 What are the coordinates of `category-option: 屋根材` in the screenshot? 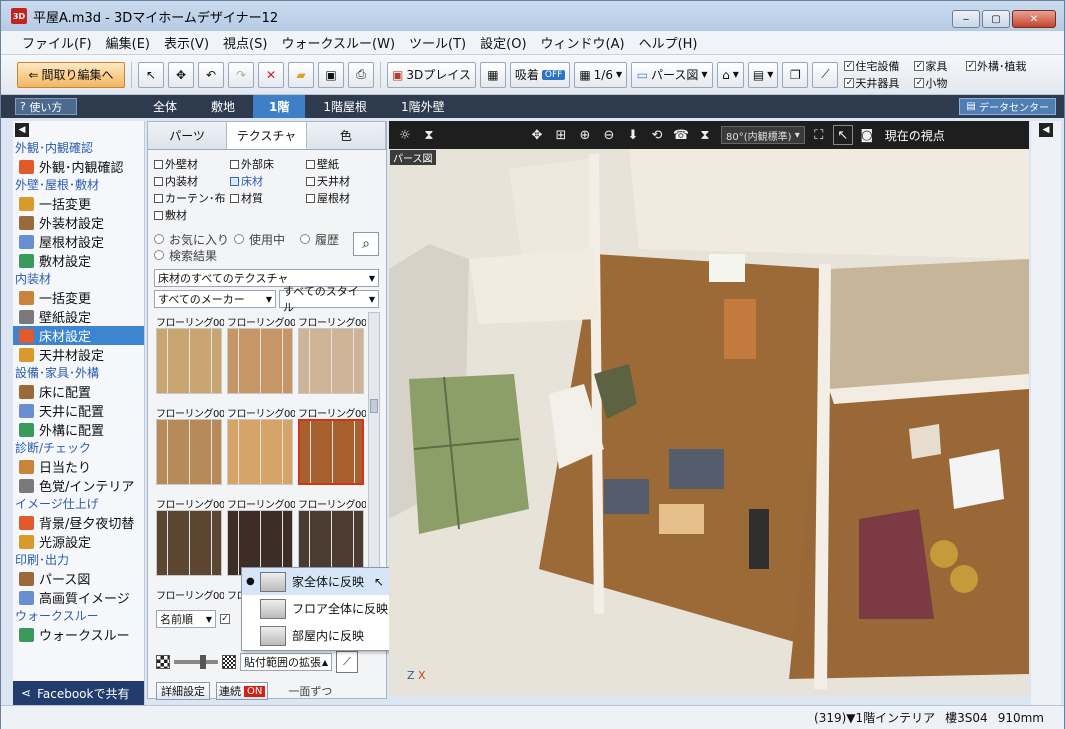 It's located at (344, 198).